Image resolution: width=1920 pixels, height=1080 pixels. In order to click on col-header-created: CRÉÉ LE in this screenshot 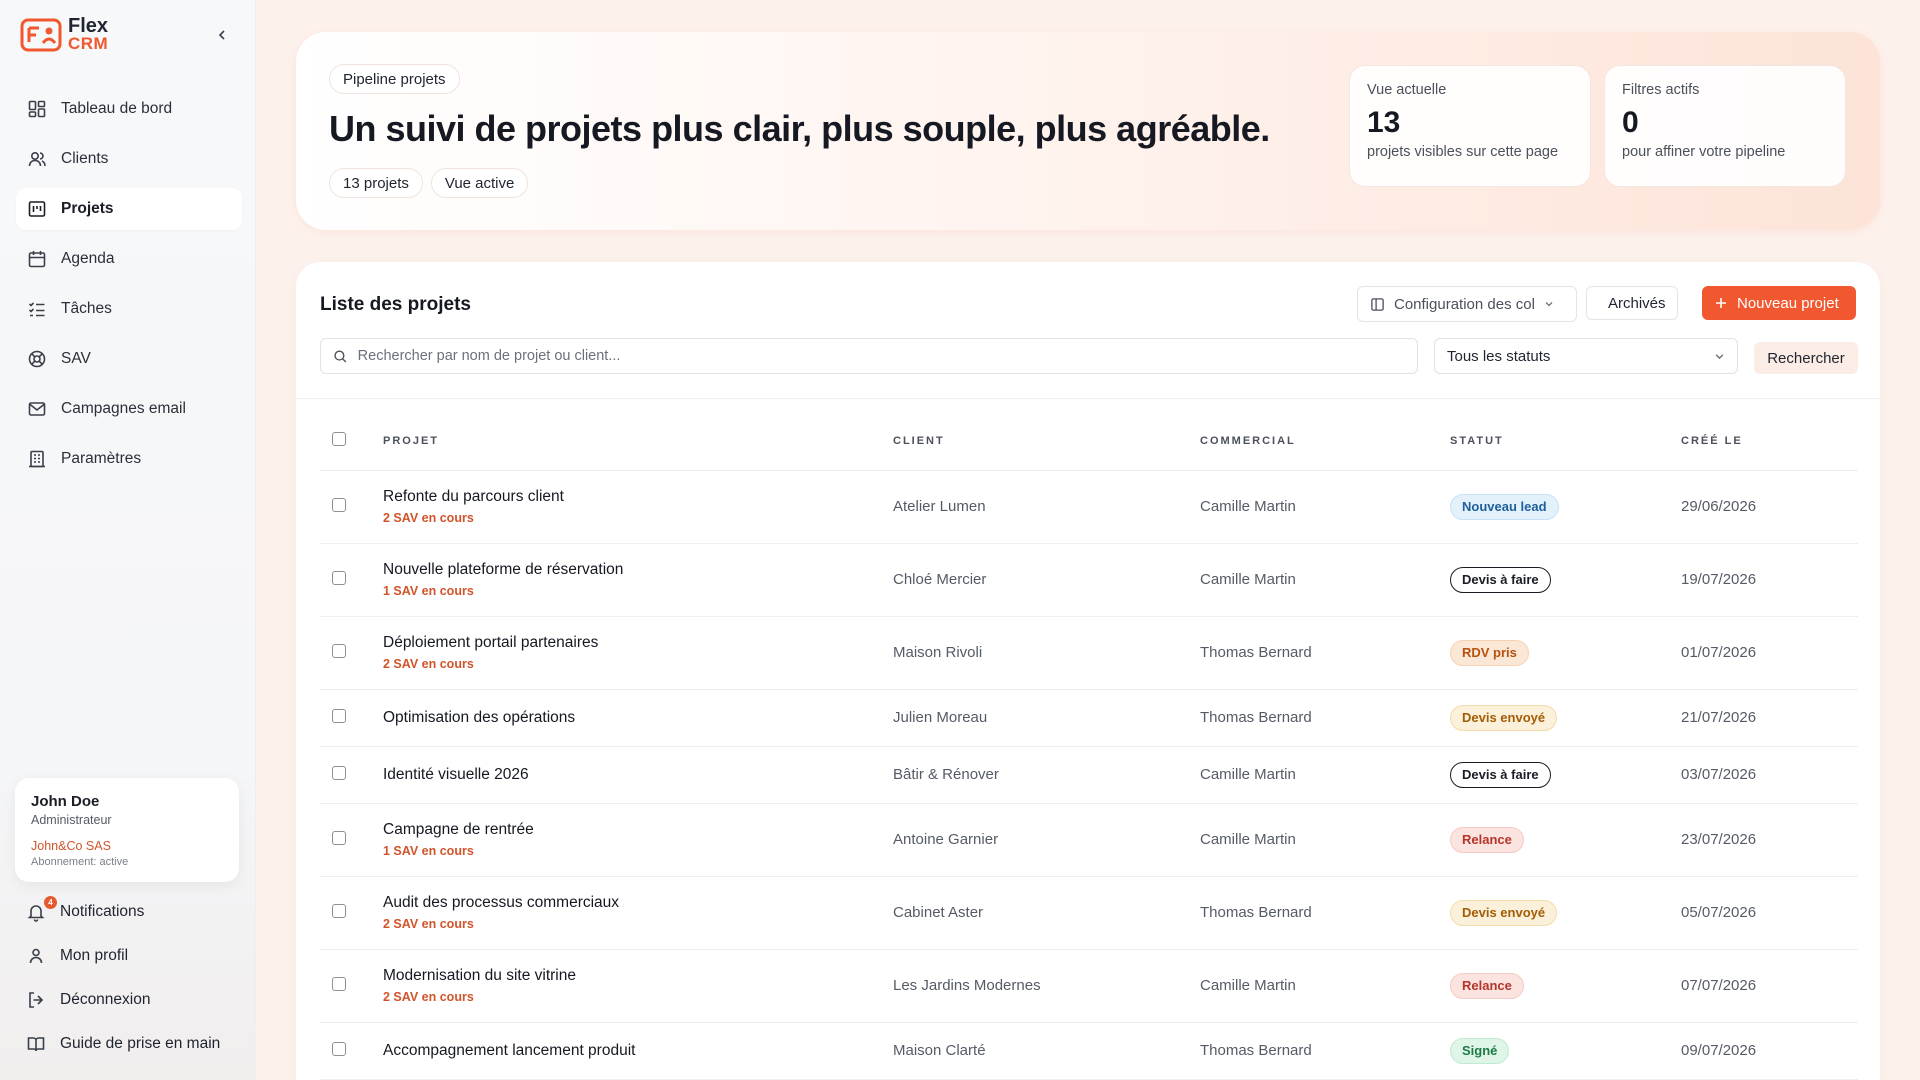, I will do `click(1769, 441)`.